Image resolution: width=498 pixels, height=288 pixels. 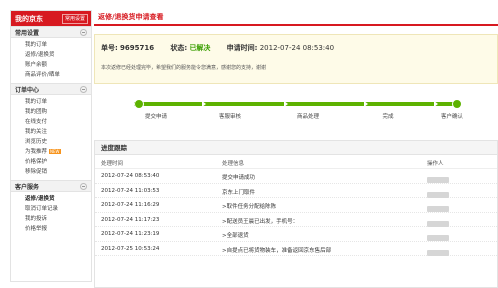 What do you see at coordinates (137, 48) in the screenshot?
I see `order-number: 9695716` at bounding box center [137, 48].